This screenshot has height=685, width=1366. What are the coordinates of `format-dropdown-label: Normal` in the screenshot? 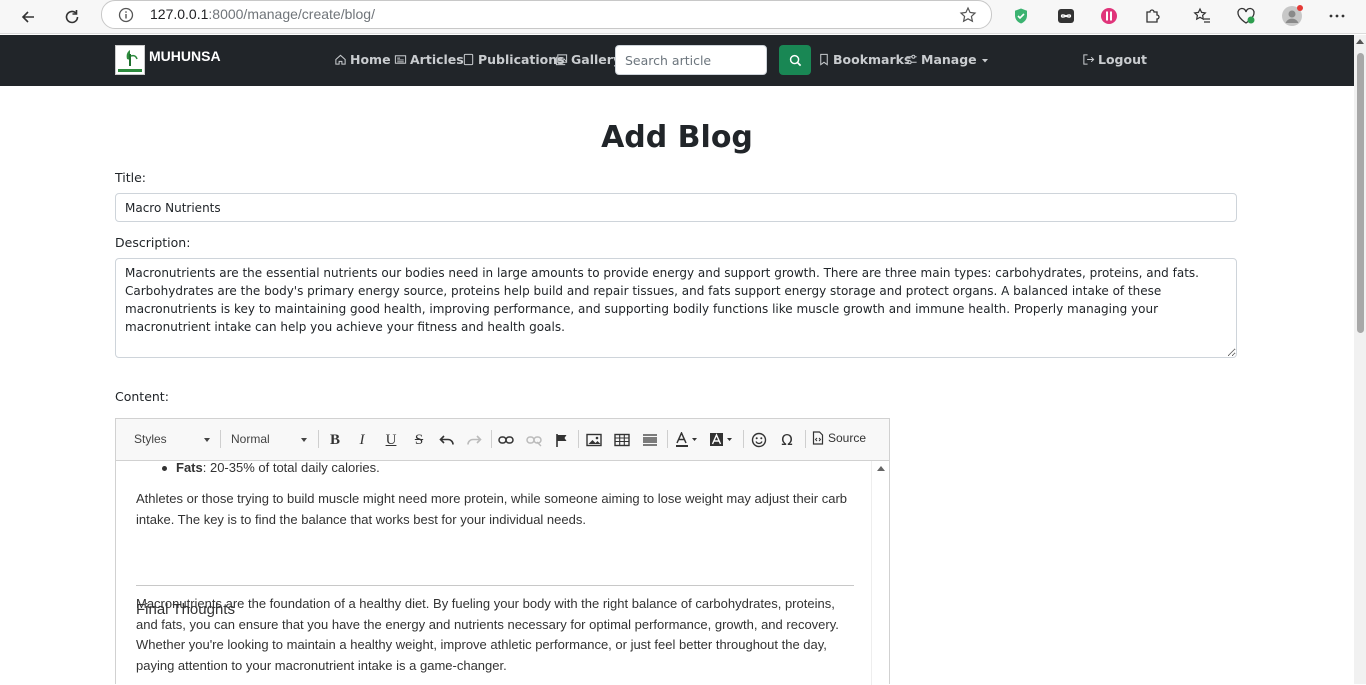 It's located at (250, 439).